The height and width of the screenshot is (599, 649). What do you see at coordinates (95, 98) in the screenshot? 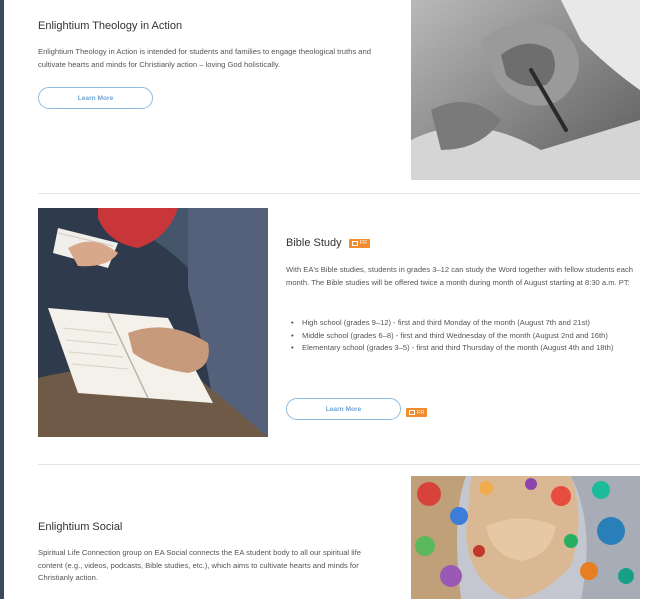
I see `theology-learn-more-button: Learn More` at bounding box center [95, 98].